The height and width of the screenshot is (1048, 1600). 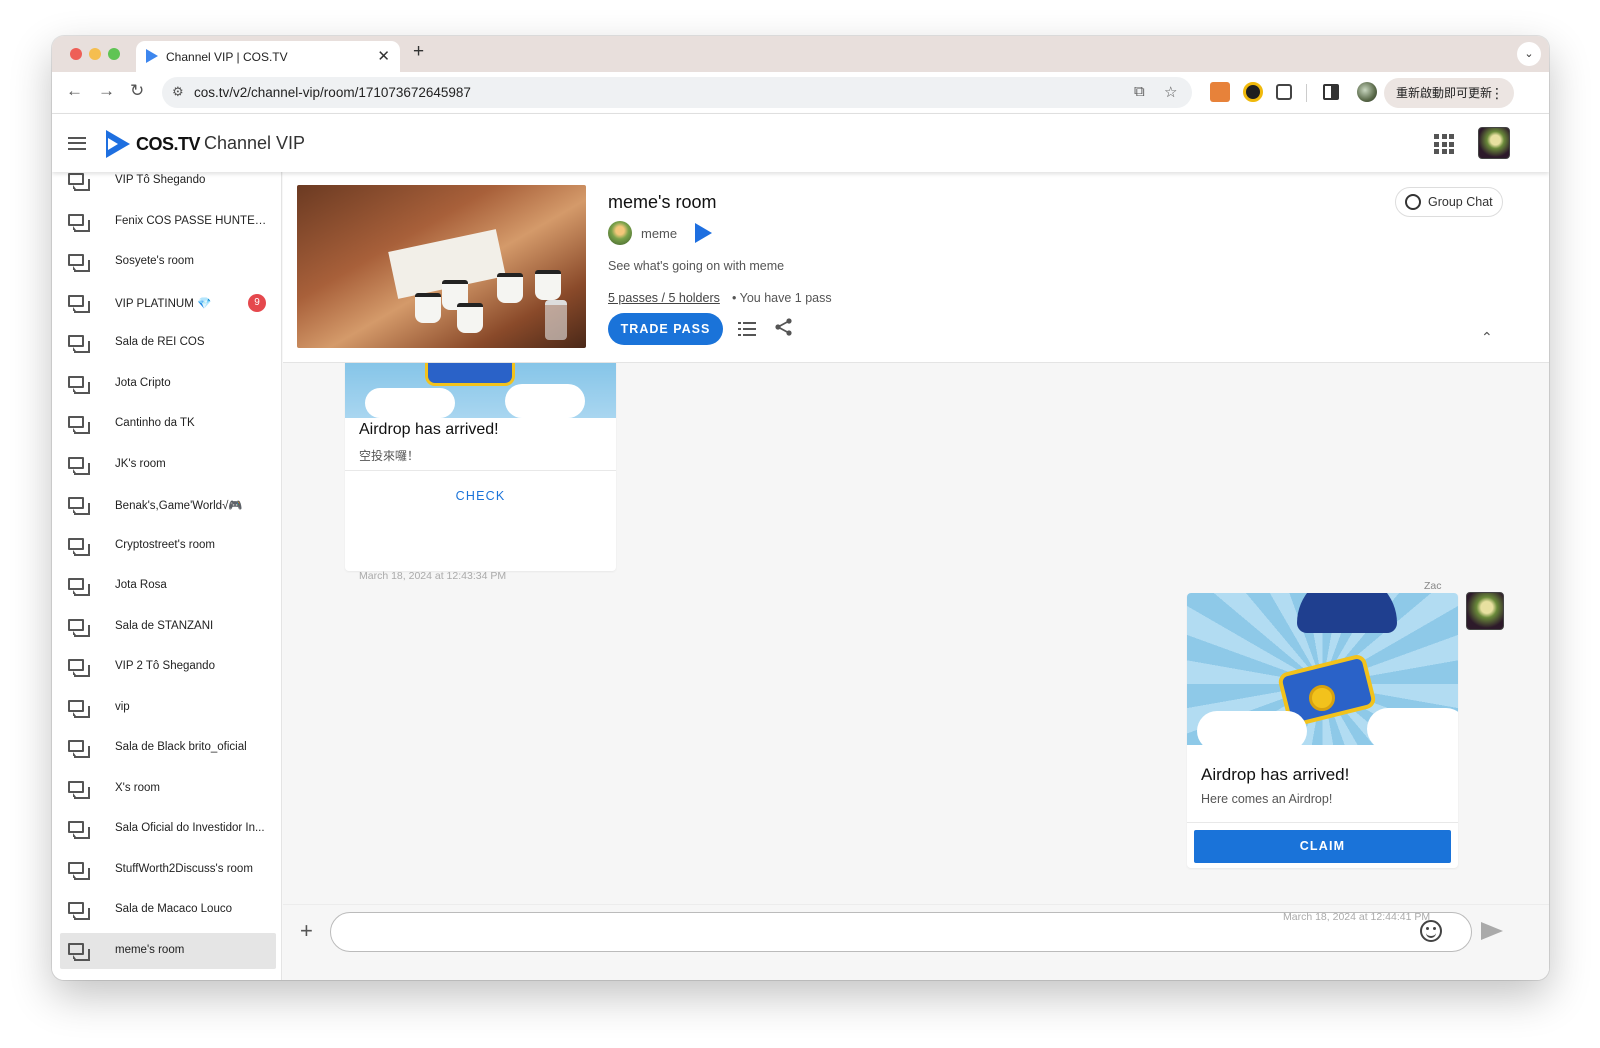 I want to click on browser-tab: Channel VIP | COS.TV ✕, so click(x=268, y=56).